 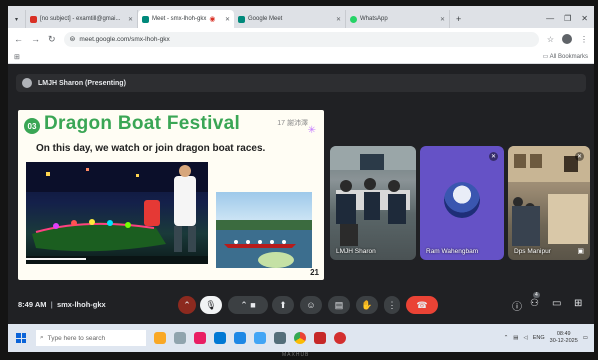 I want to click on activities-icon: ⊞, so click(x=578, y=303).